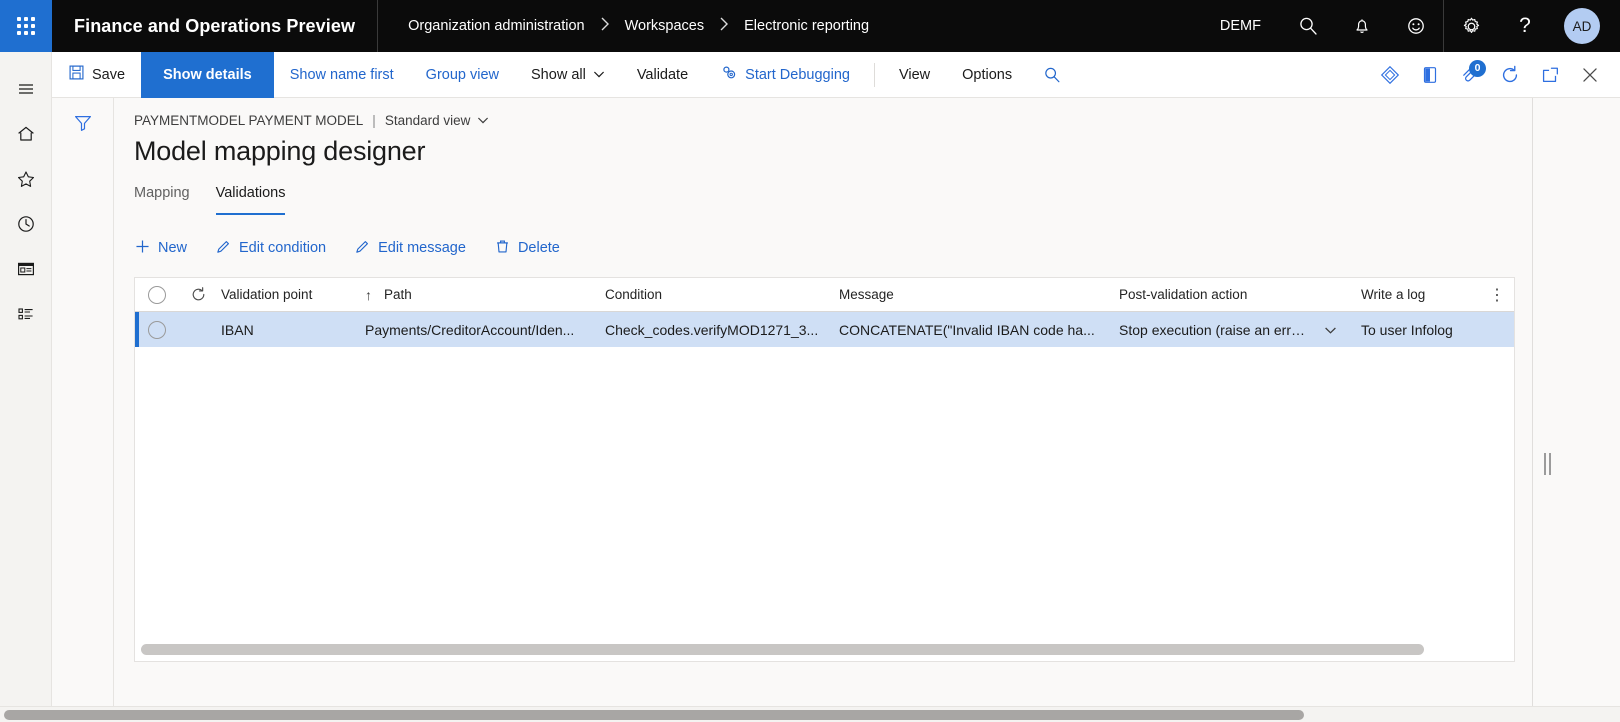 The image size is (1620, 722). I want to click on help-icon: ?, so click(1525, 26).